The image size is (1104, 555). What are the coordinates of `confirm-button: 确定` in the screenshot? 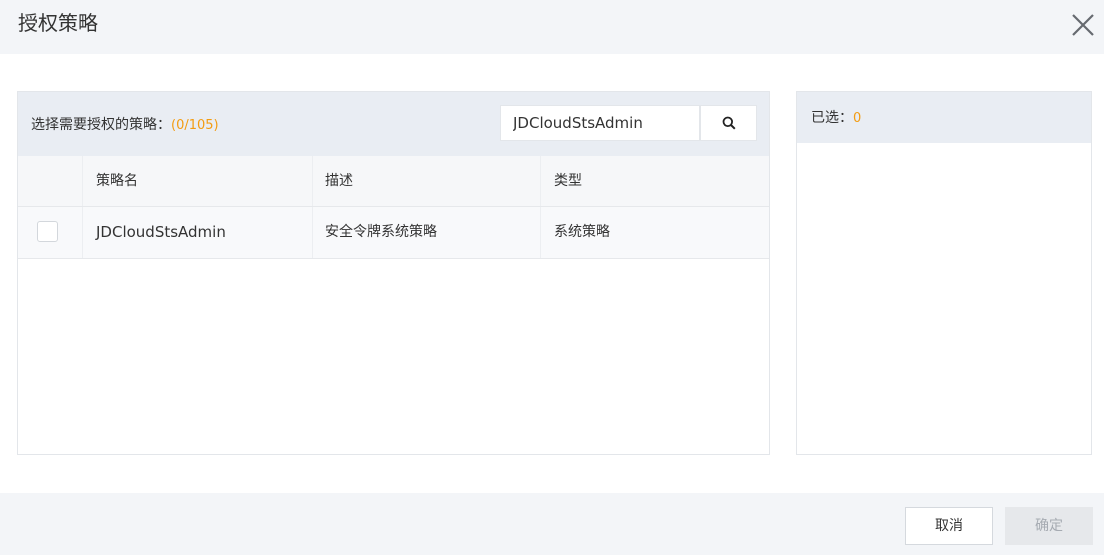 It's located at (1049, 526).